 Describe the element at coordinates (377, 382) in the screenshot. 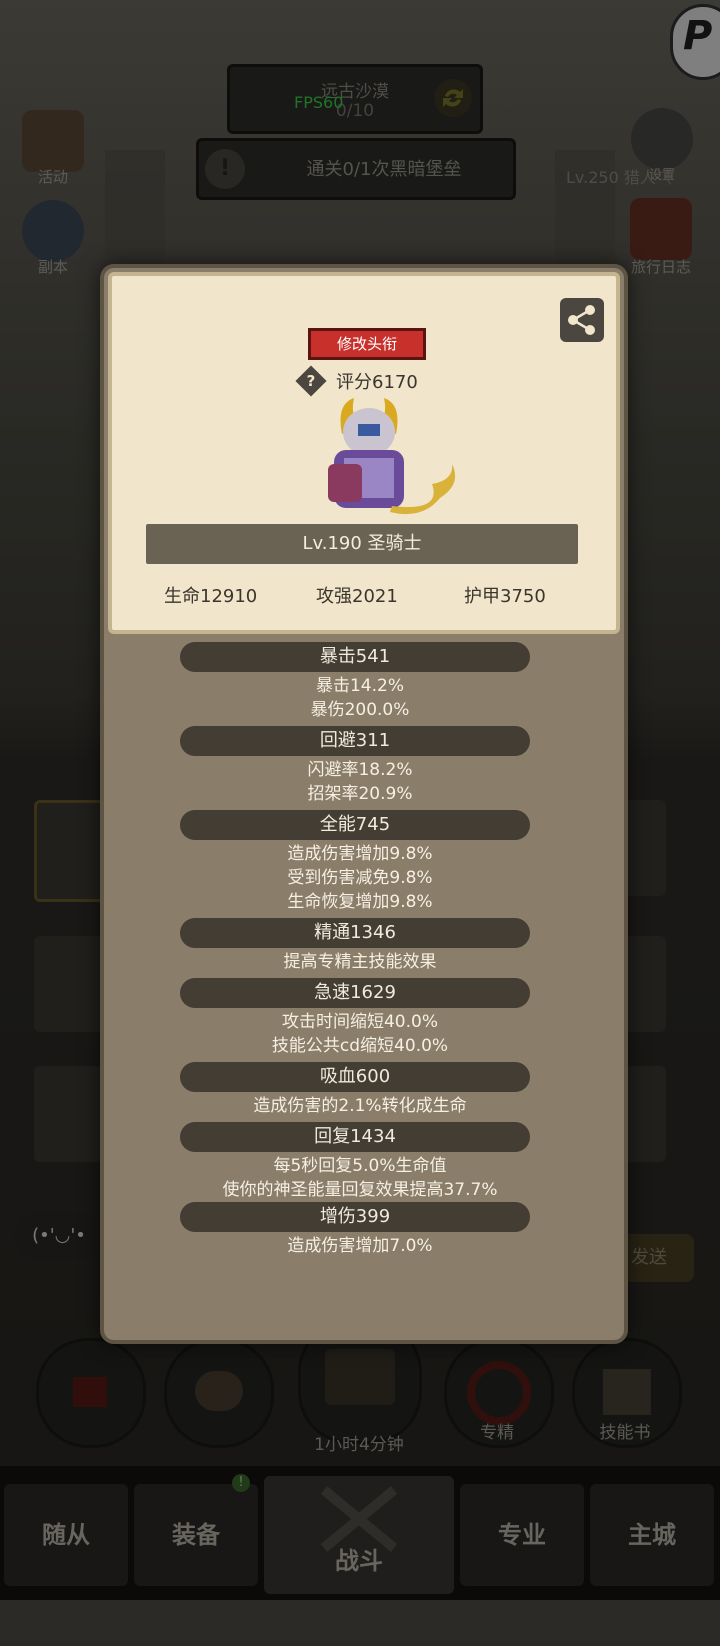

I see `score-value: 评分6170` at that location.